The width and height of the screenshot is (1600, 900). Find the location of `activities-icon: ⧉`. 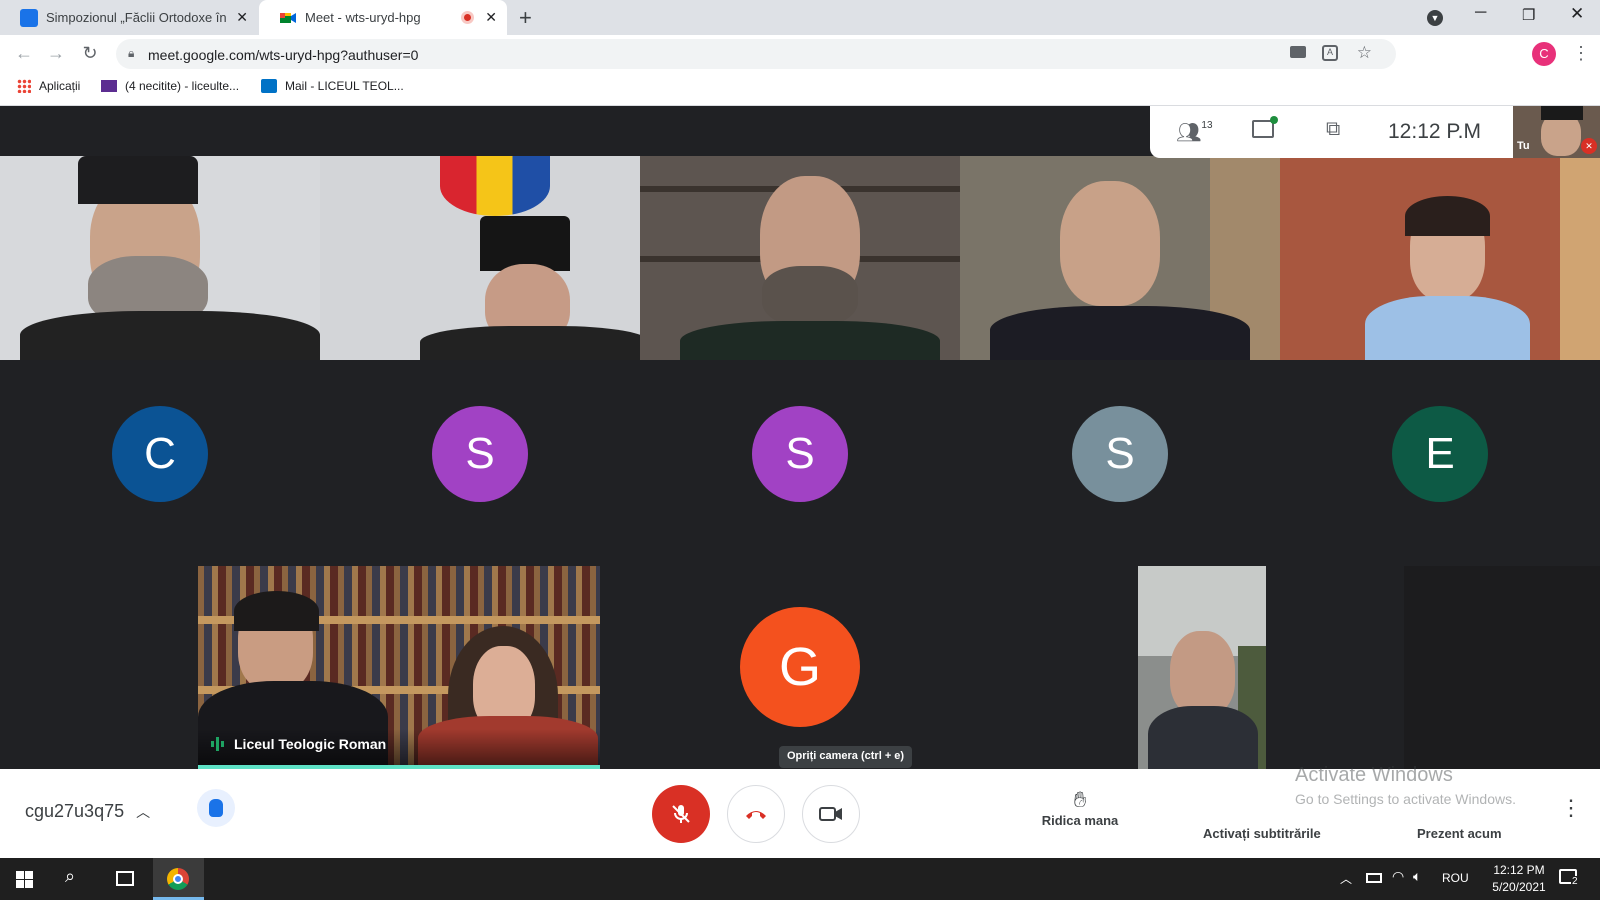

activities-icon: ⧉ is located at coordinates (1333, 129).